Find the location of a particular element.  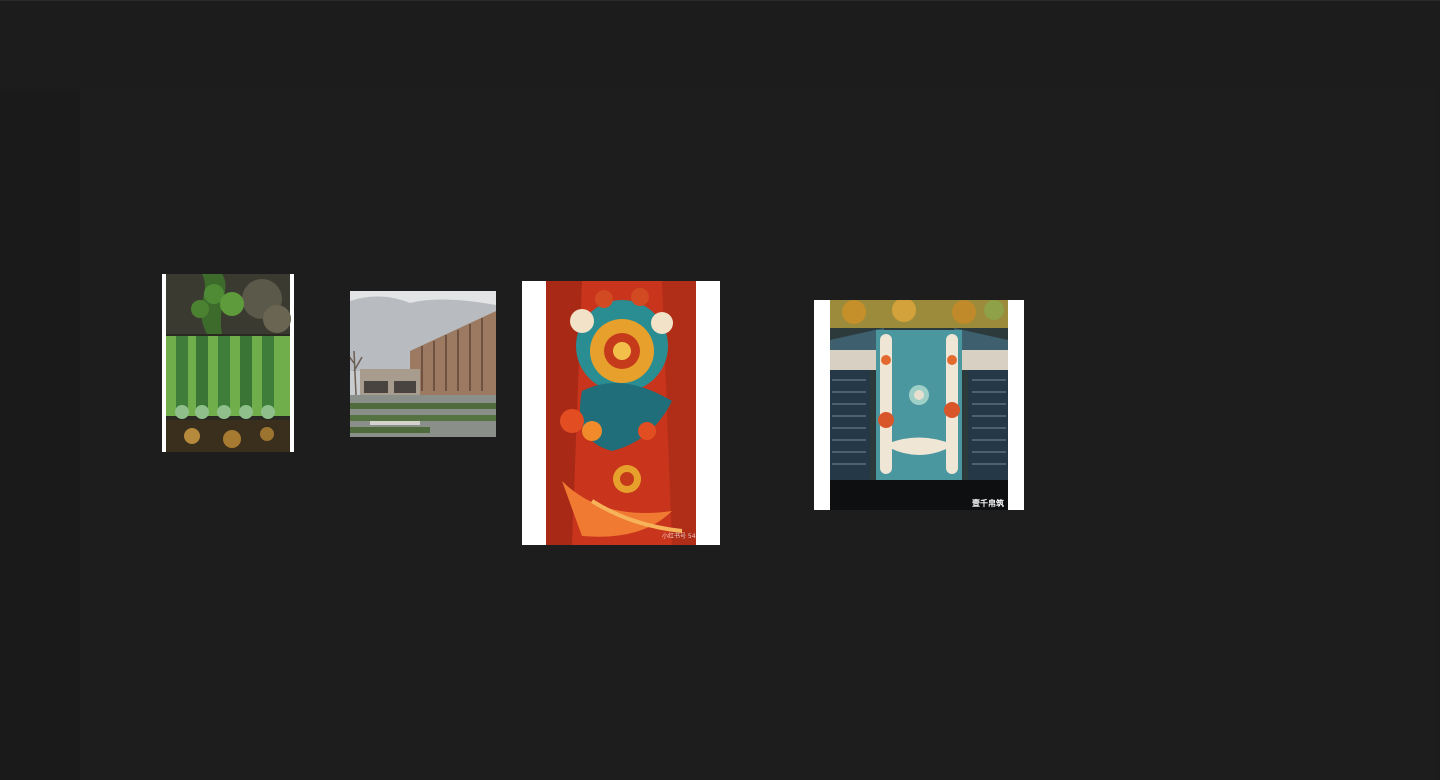

image-card-modern-building is located at coordinates (423, 364).